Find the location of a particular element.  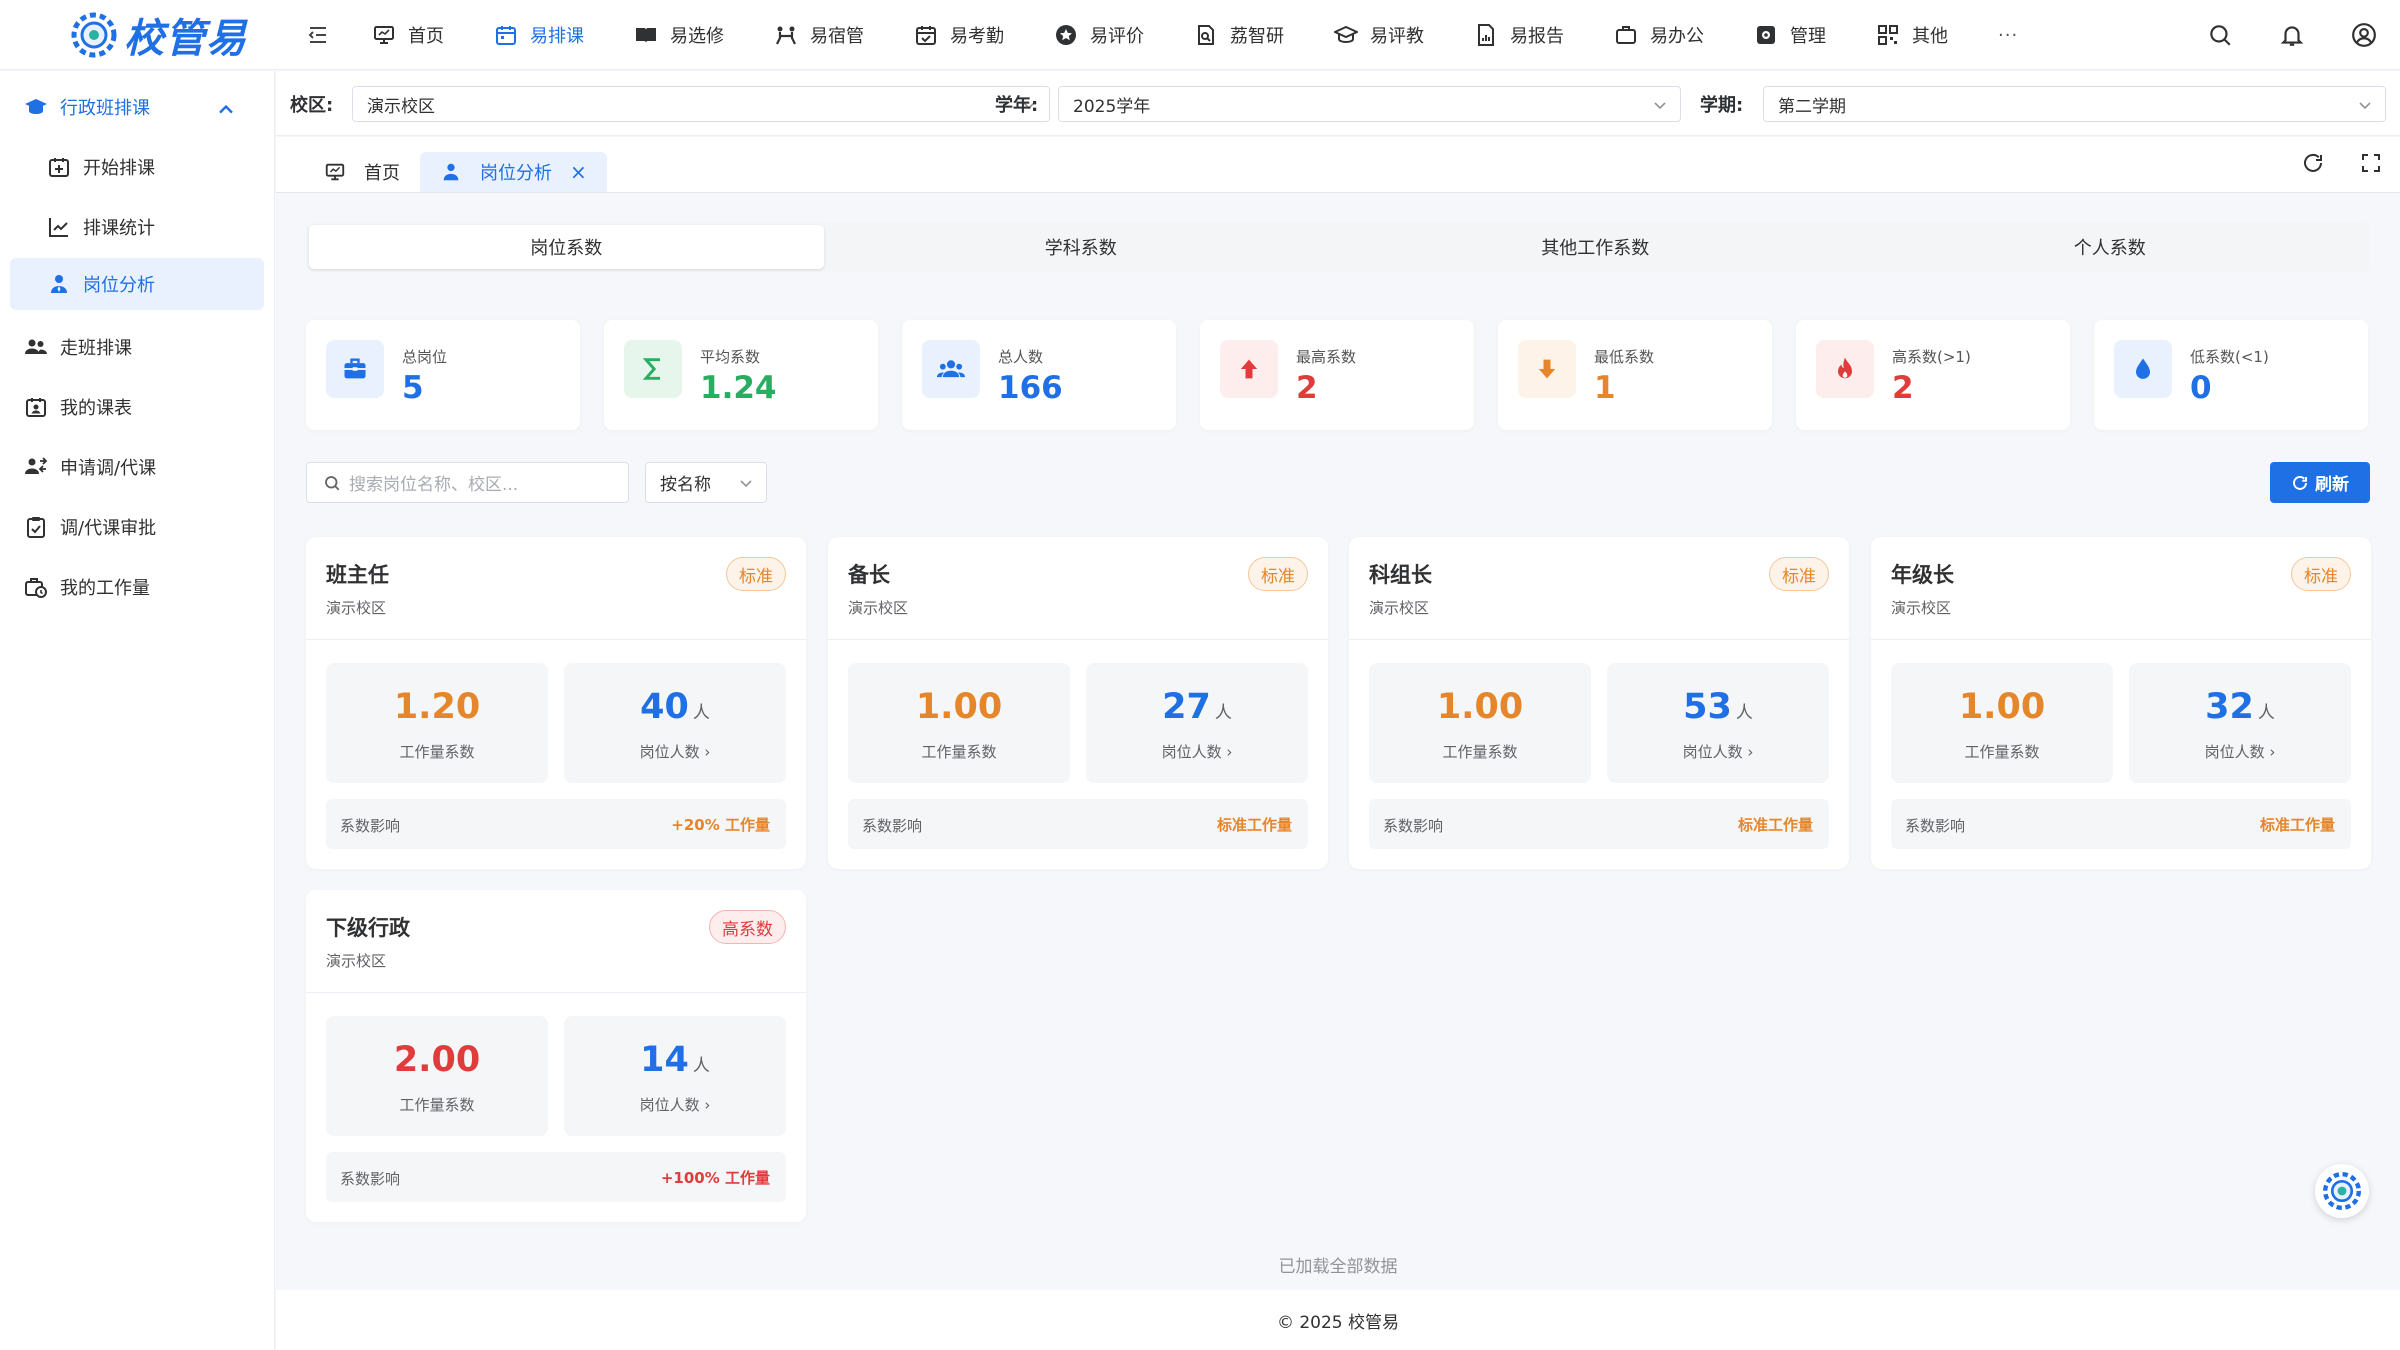

stat-card-low-coef: 低系数(<1) 0 is located at coordinates (2231, 375).